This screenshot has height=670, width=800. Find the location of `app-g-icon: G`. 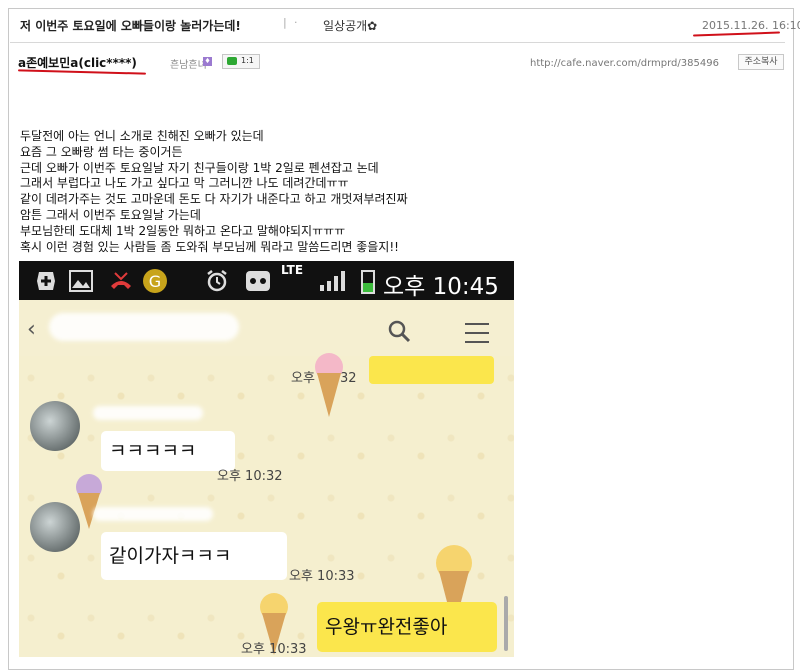

app-g-icon: G is located at coordinates (155, 281).